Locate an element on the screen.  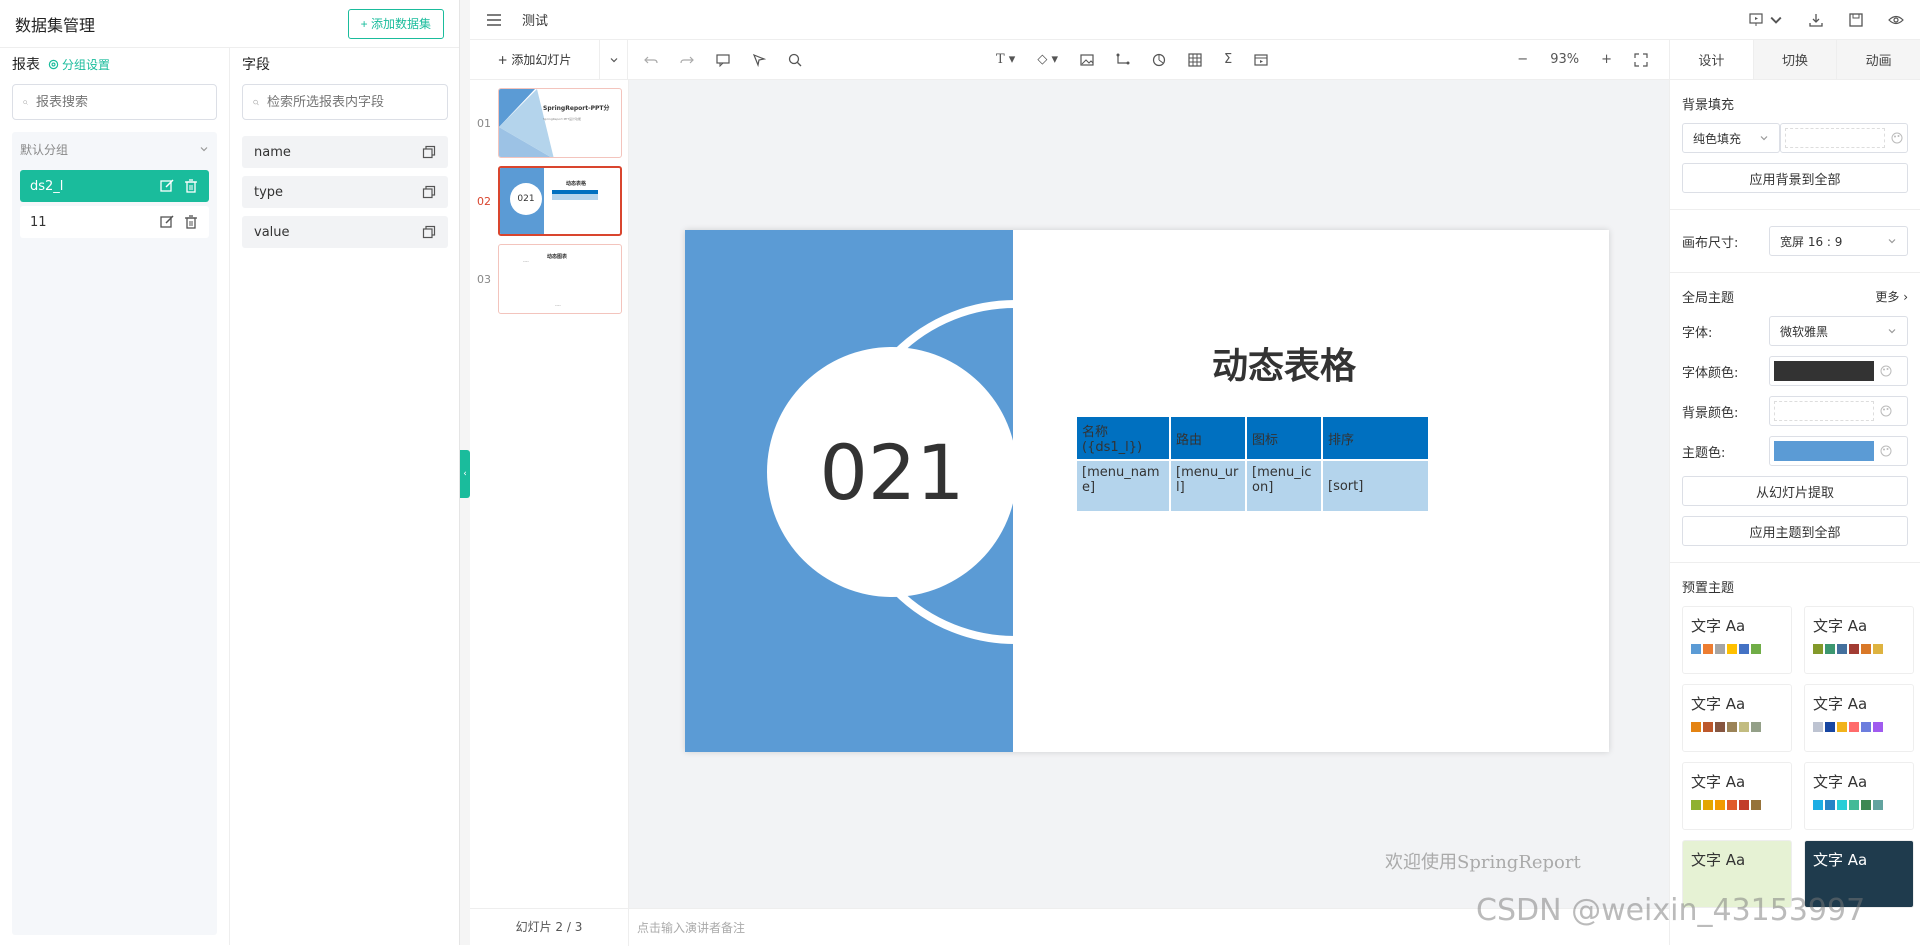
font-color-picker is located at coordinates (1838, 371).